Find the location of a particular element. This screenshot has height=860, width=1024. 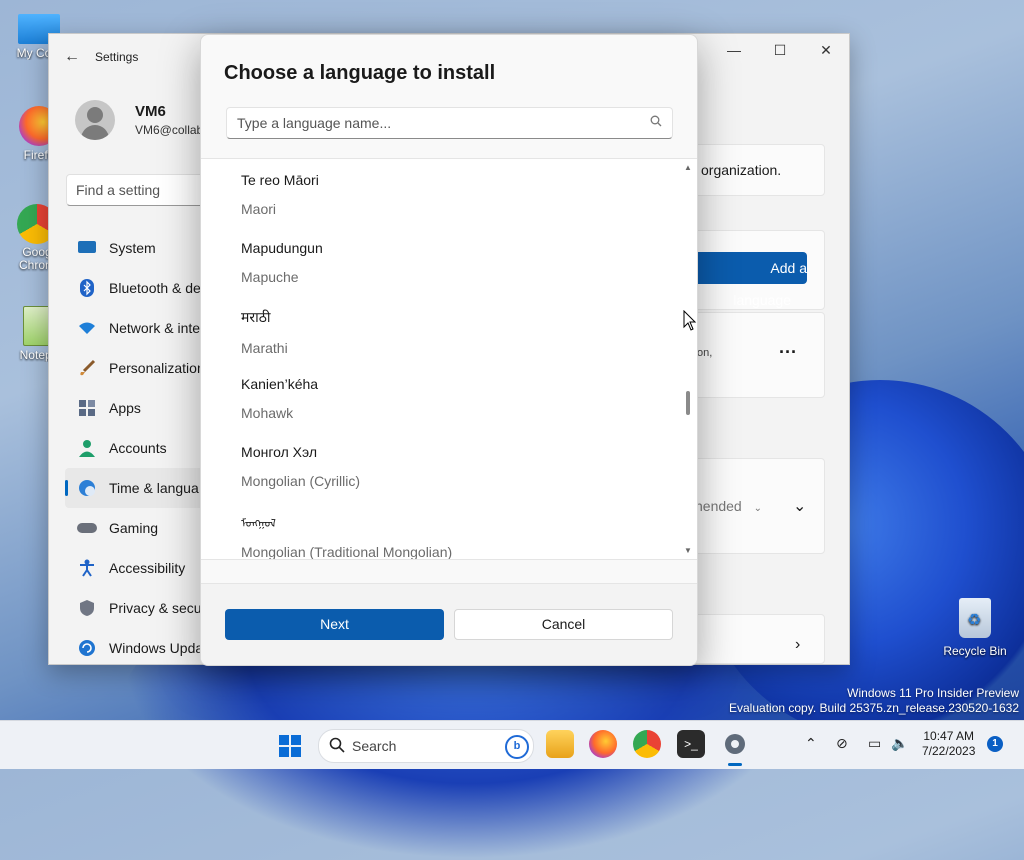

language-english-name: Mohawk is located at coordinates (267, 413).